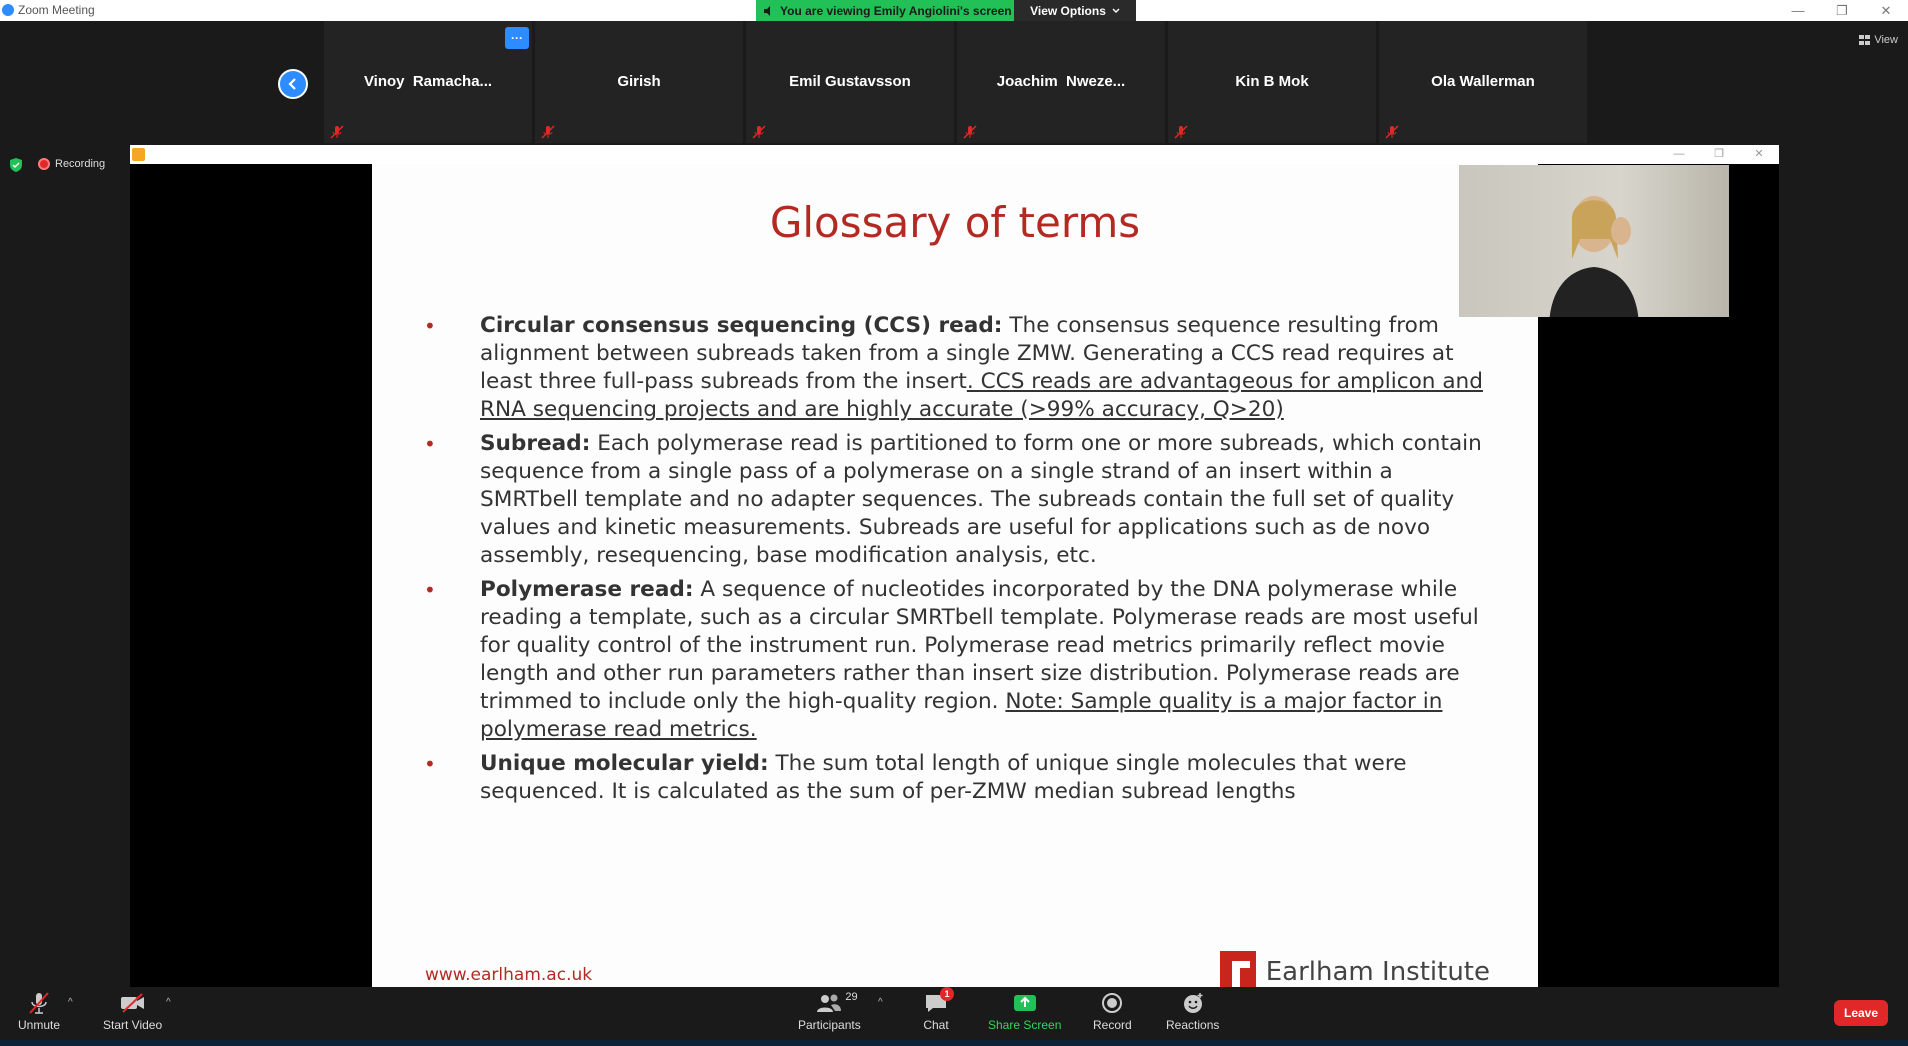 The image size is (1908, 1046). I want to click on chat-unread-badge: 1, so click(947, 994).